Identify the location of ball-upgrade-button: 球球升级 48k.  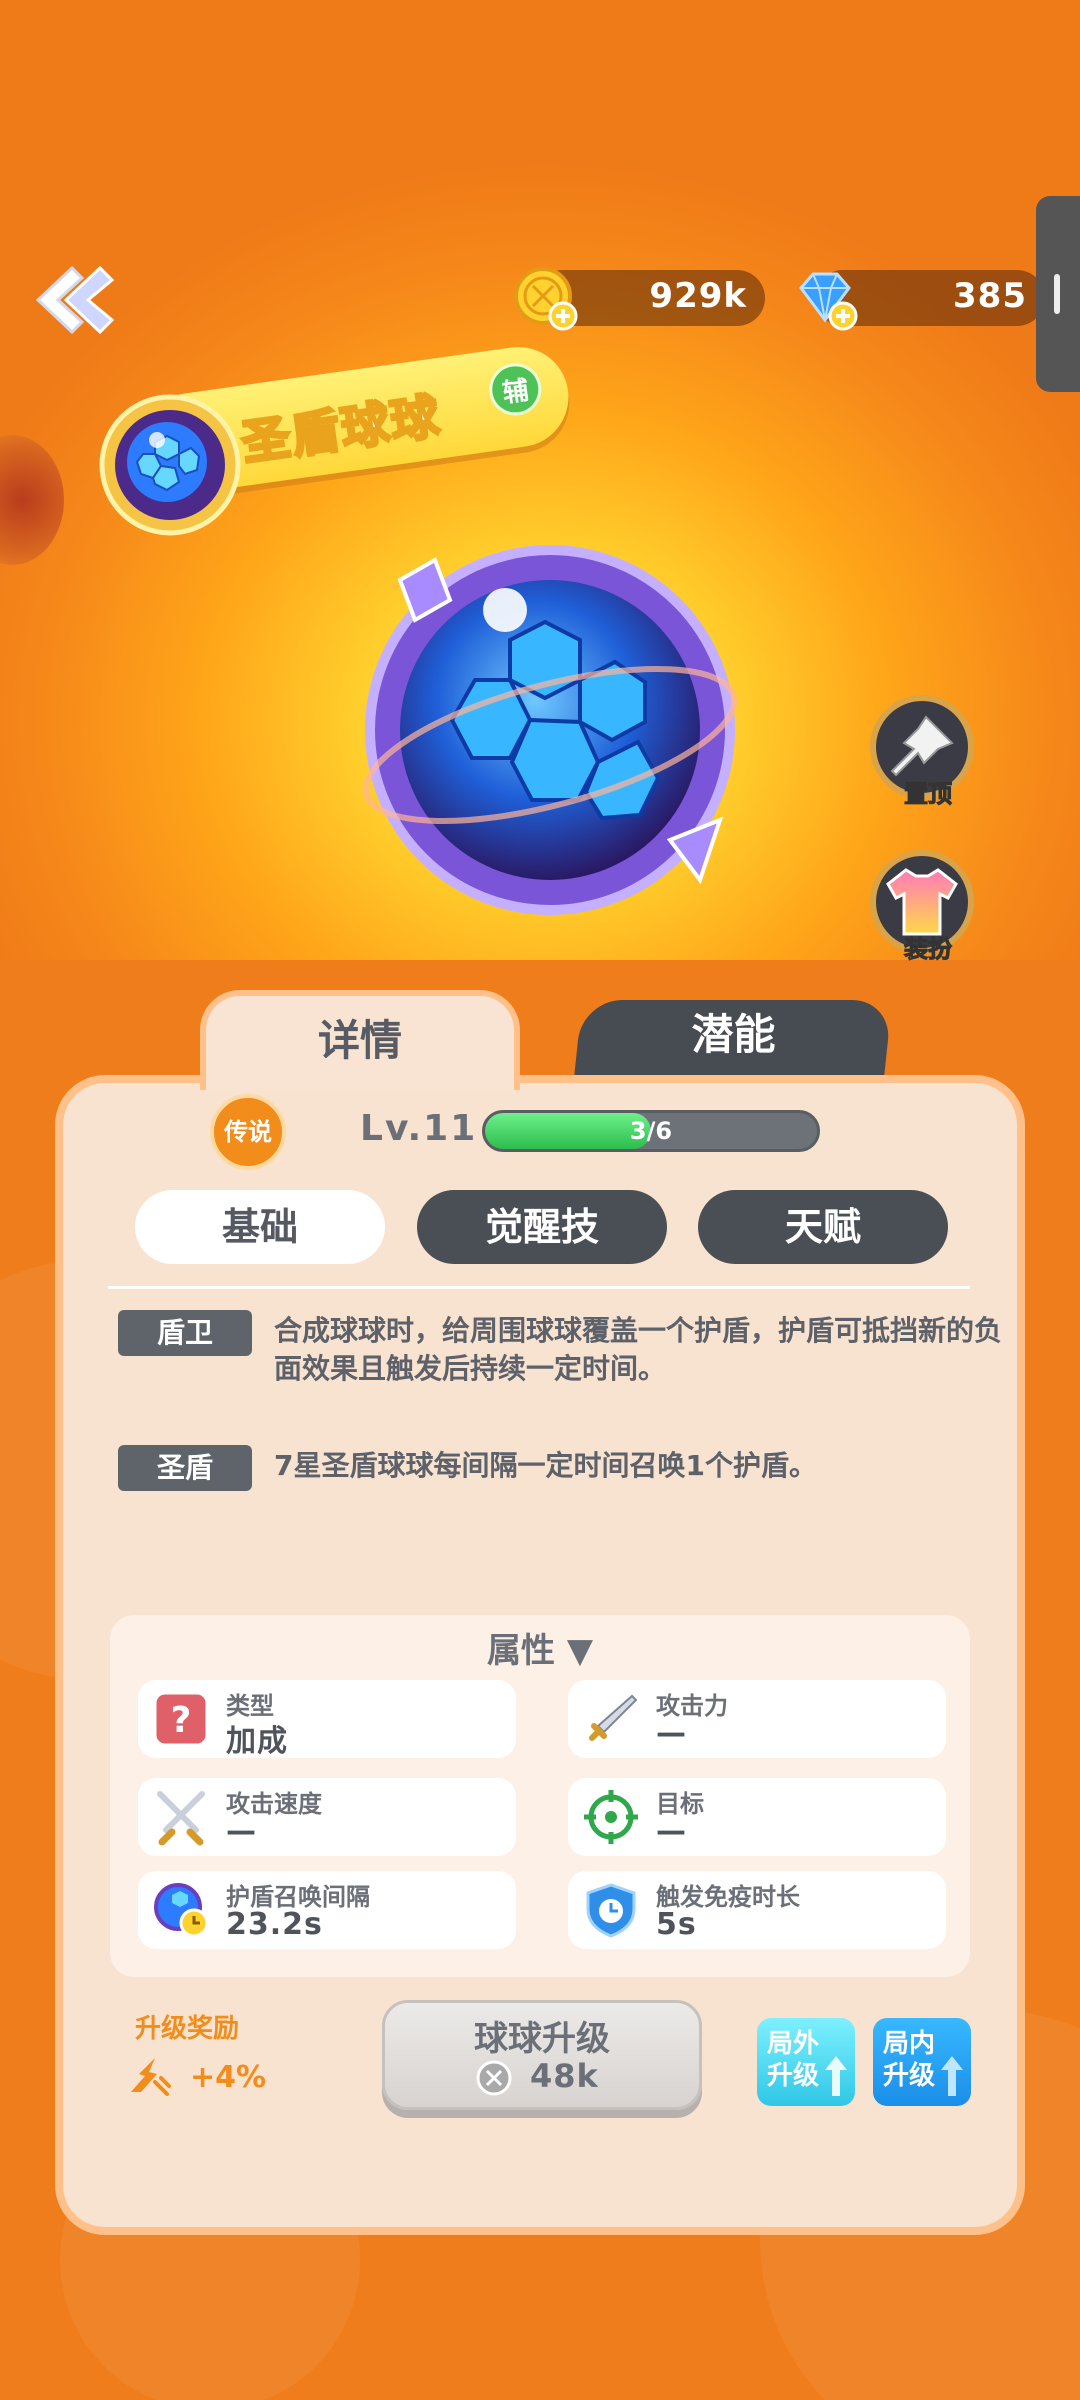
(542, 2055).